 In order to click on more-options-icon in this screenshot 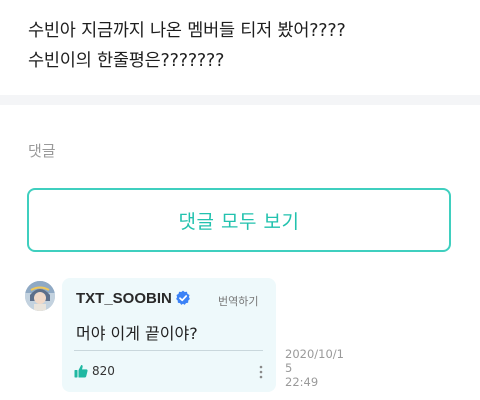, I will do `click(261, 372)`.